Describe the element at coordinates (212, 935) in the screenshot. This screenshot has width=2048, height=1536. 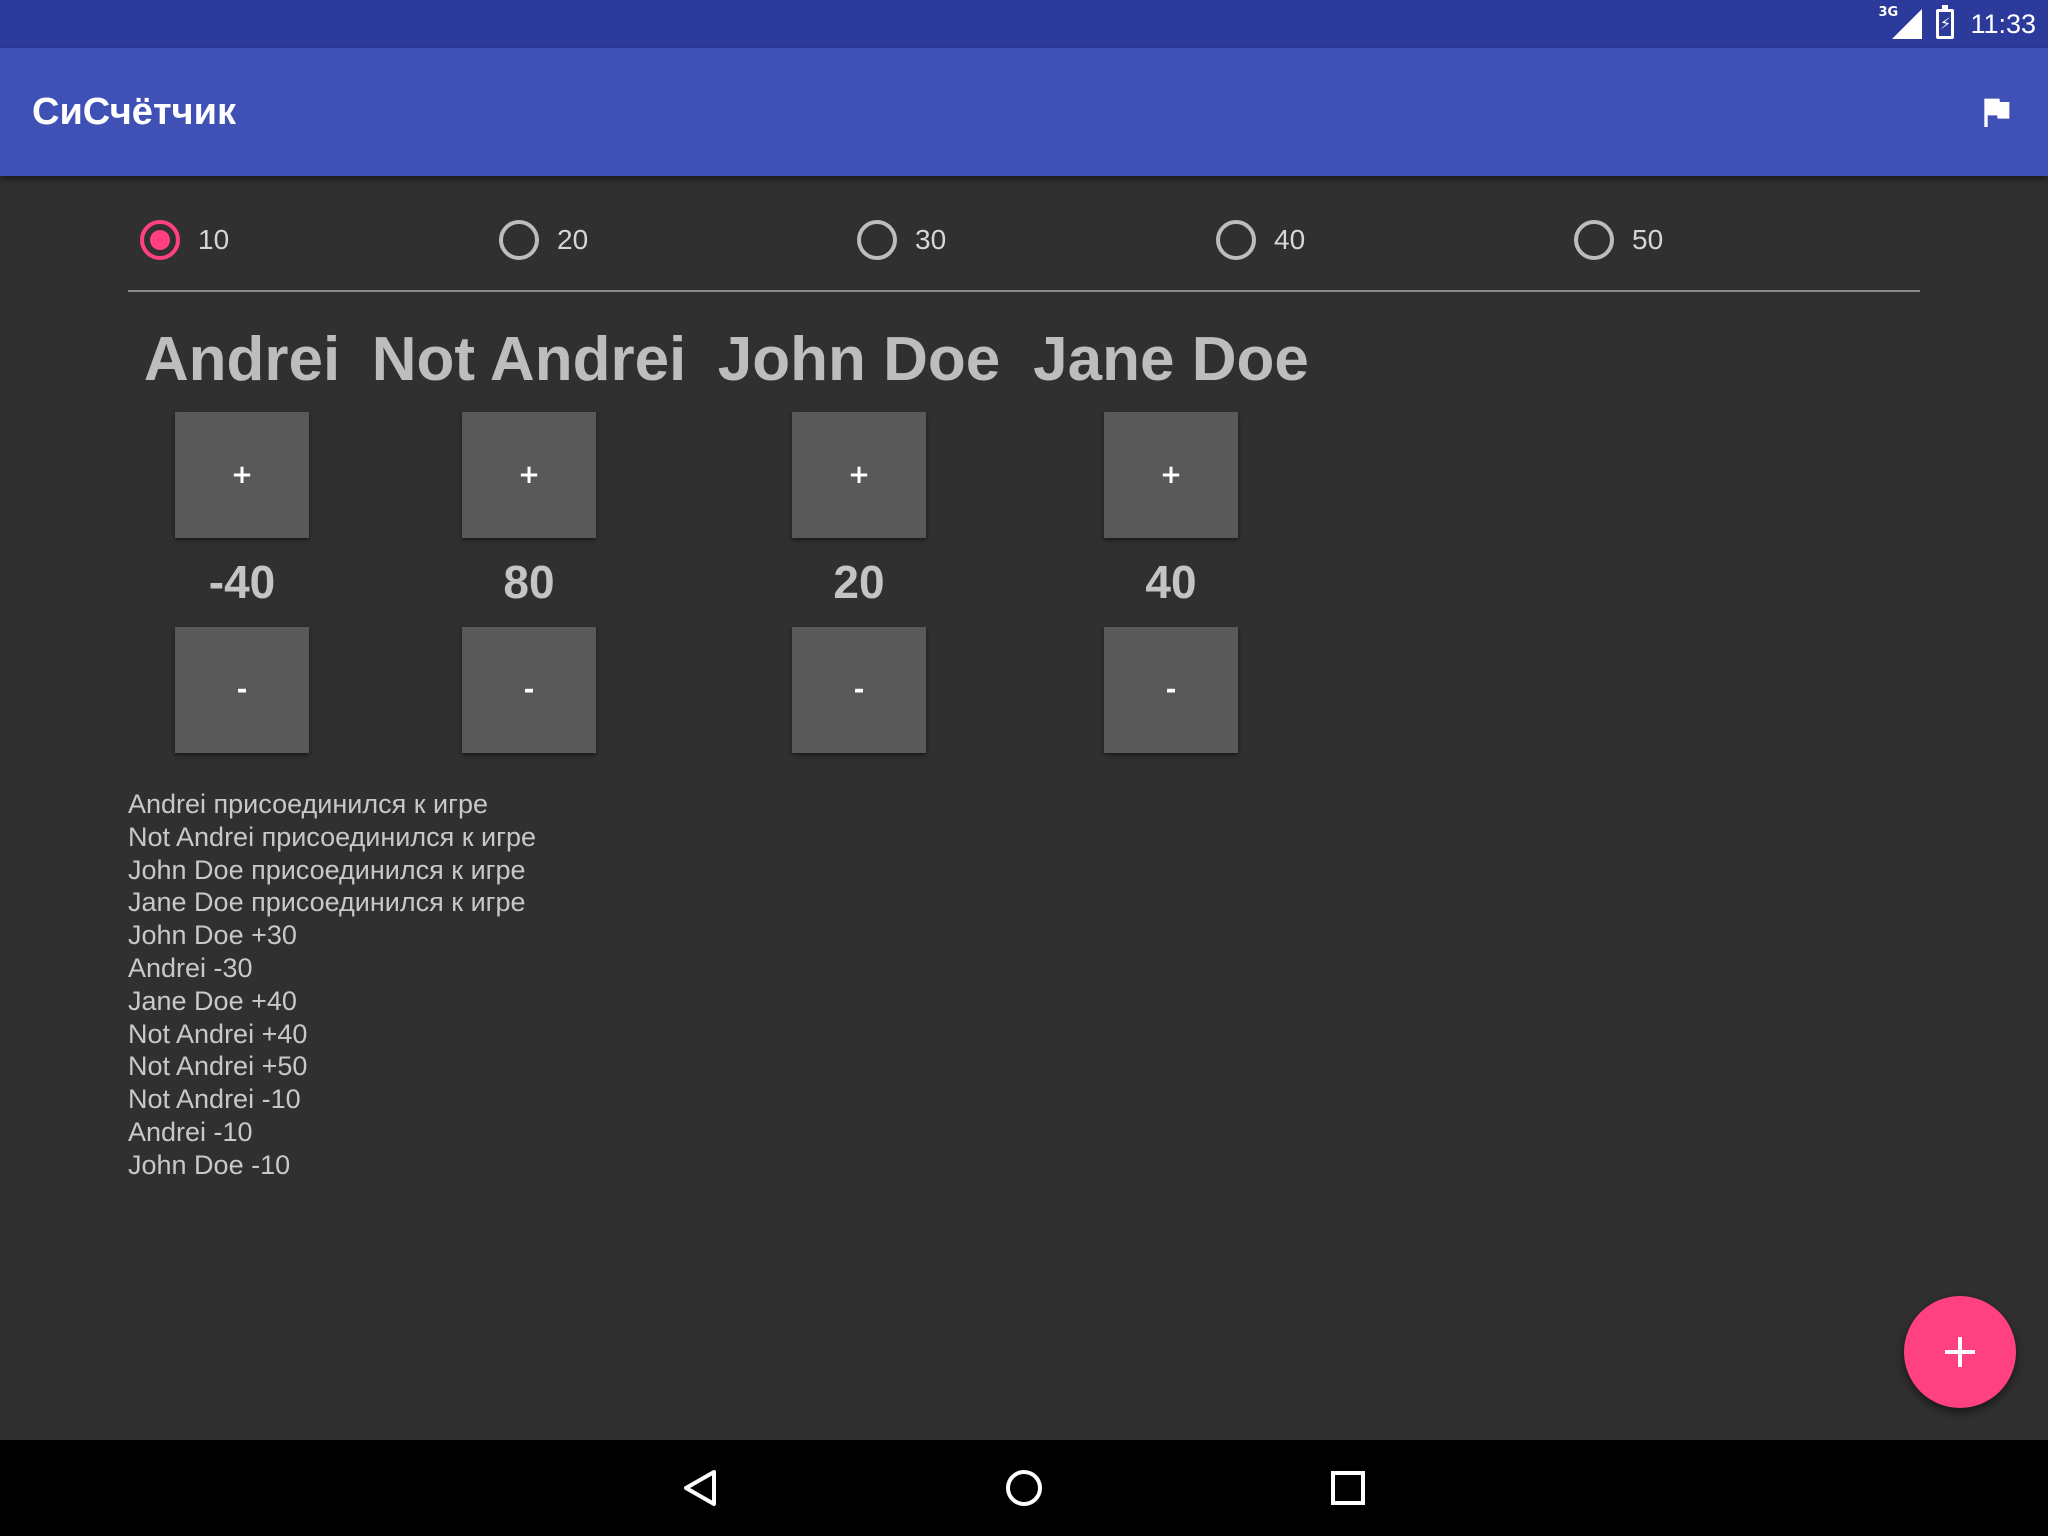
I see `log-entry: John Doe +30` at that location.